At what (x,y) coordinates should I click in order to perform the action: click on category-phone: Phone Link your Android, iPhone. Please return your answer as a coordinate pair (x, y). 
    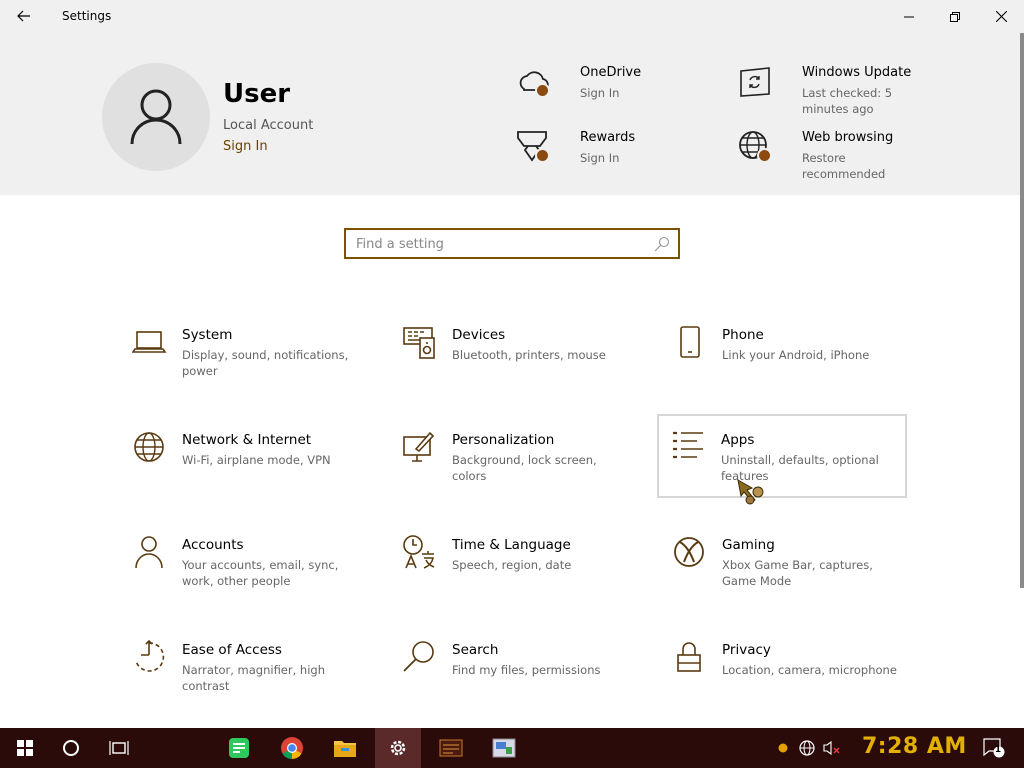
    Looking at the image, I should click on (783, 358).